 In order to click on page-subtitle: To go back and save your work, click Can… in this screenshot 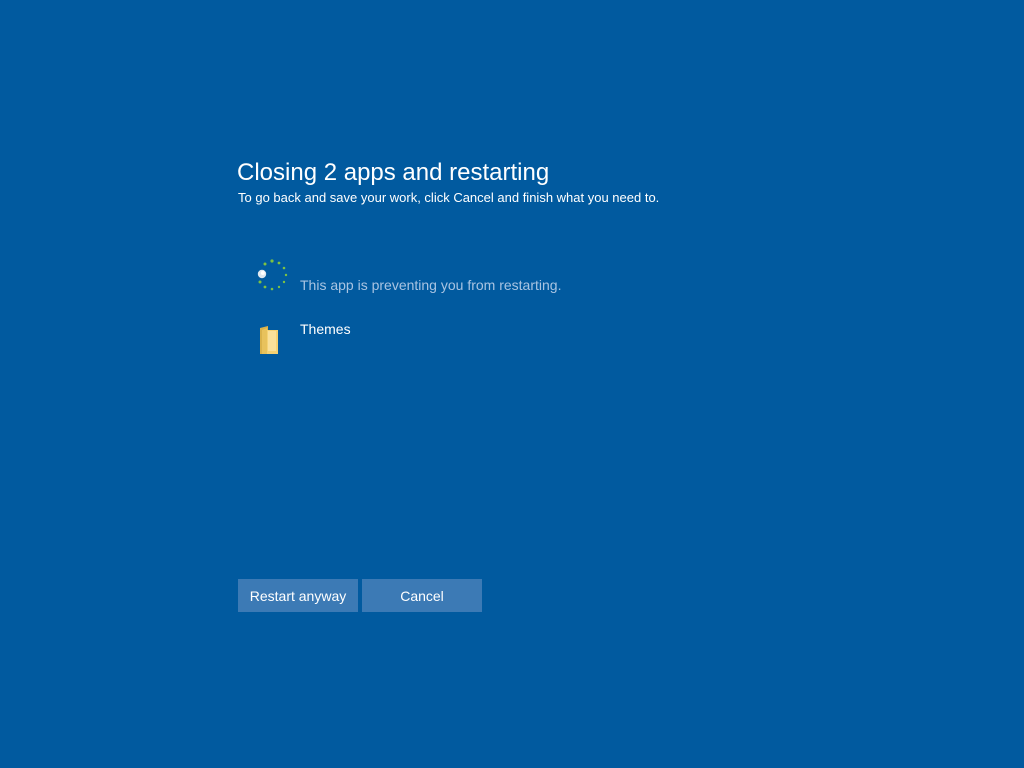, I will do `click(449, 197)`.